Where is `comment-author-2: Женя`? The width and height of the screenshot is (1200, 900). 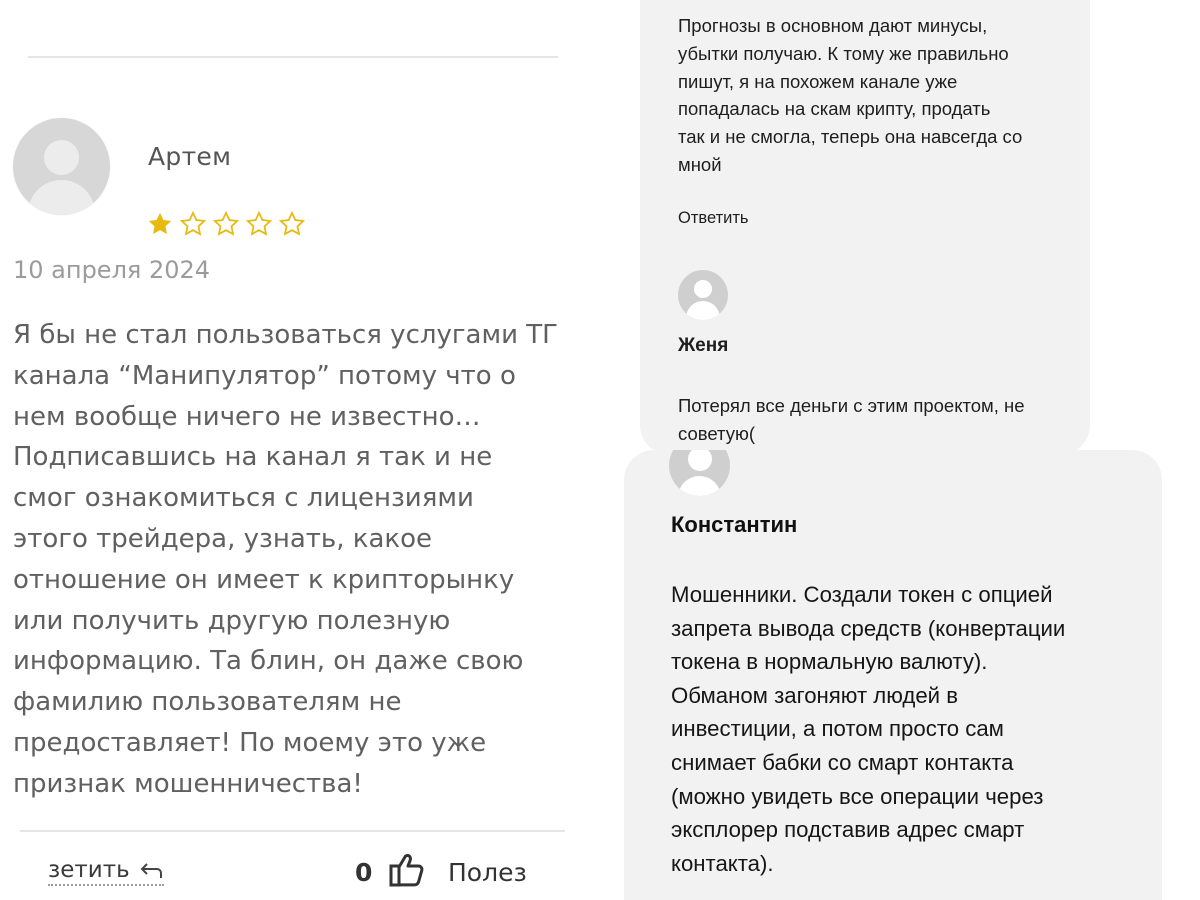 comment-author-2: Женя is located at coordinates (703, 345).